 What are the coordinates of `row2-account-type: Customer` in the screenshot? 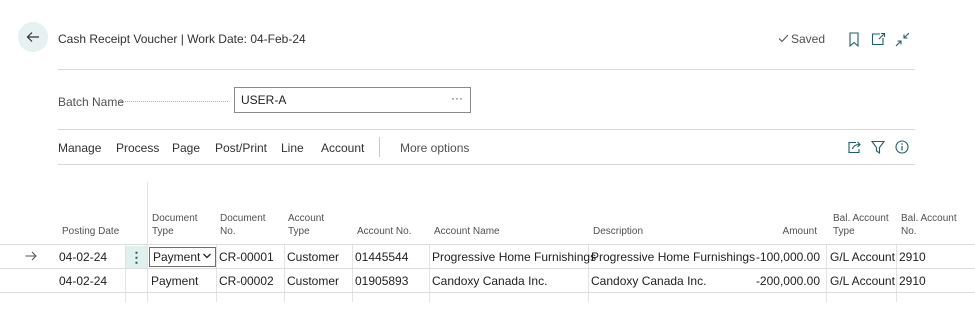 It's located at (313, 281).